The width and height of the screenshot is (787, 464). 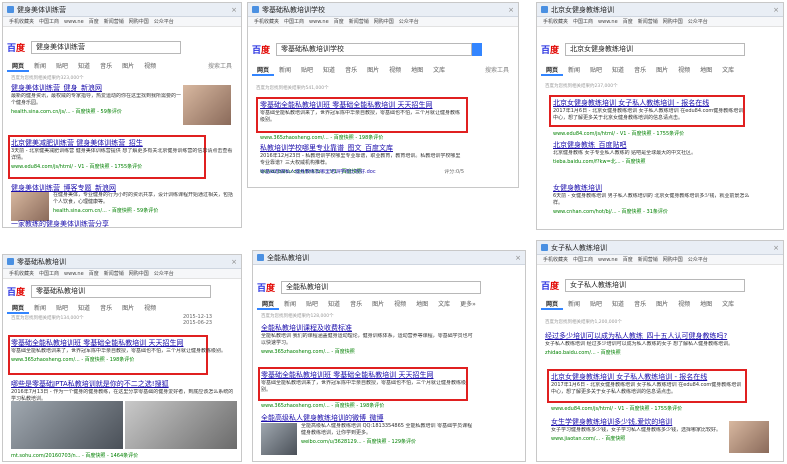 What do you see at coordinates (368, 351) in the screenshot?
I see `result-url: www.365zhaosheng.com/... - 百度快照` at bounding box center [368, 351].